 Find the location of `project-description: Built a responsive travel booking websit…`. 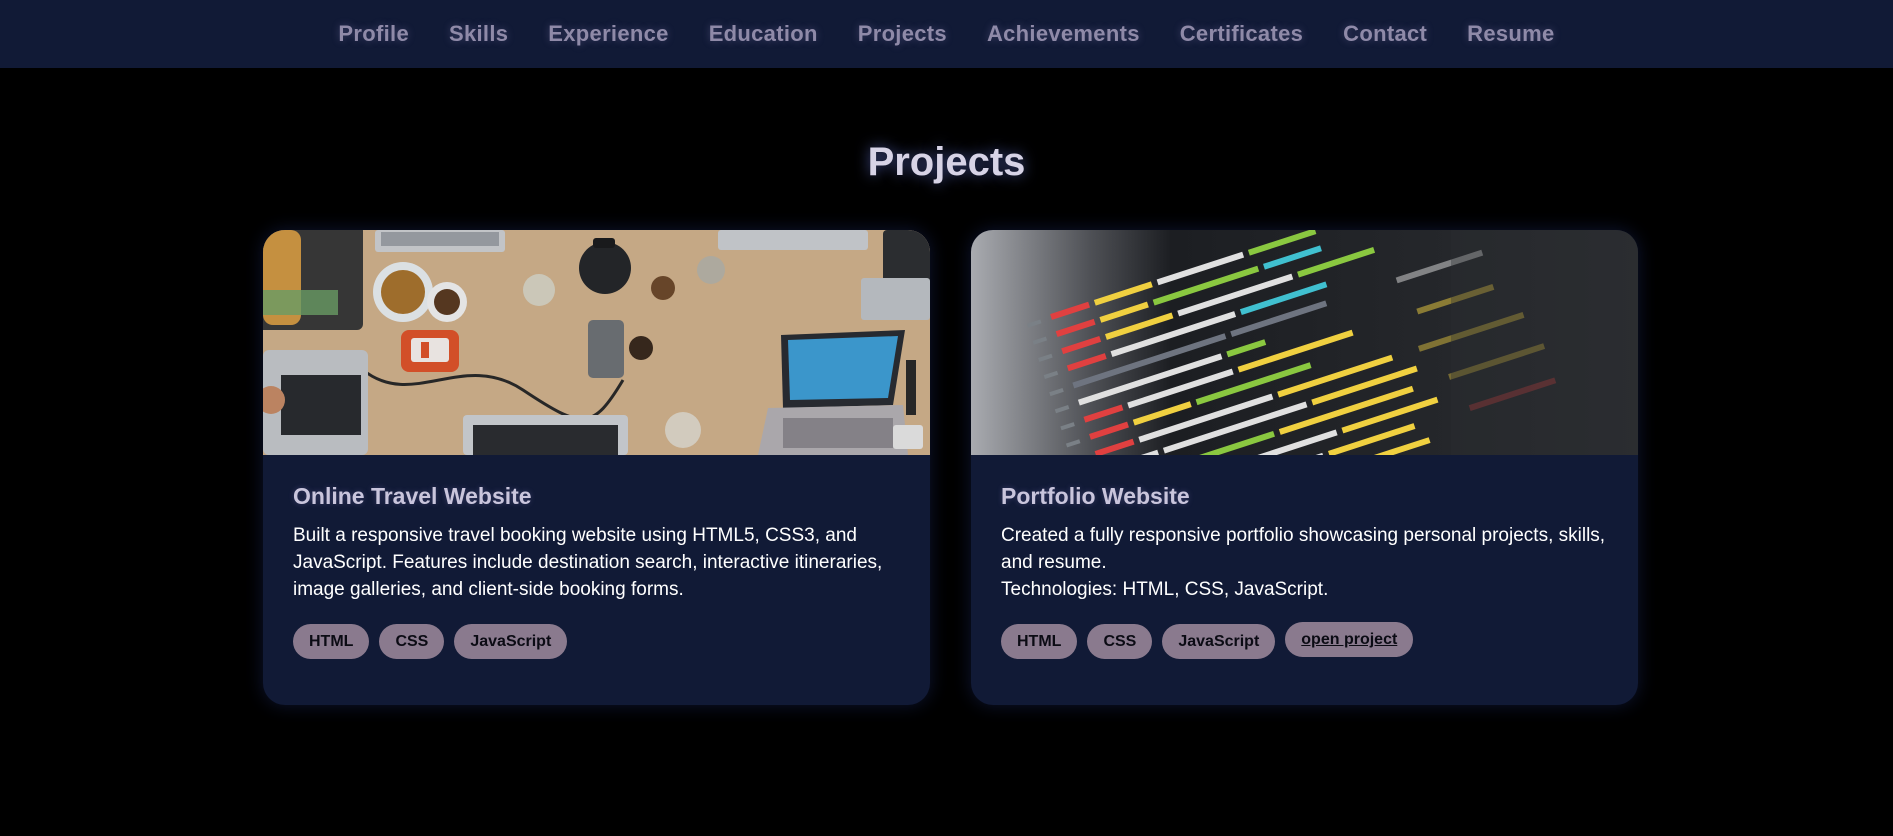

project-description: Built a responsive travel booking websit… is located at coordinates (598, 562).